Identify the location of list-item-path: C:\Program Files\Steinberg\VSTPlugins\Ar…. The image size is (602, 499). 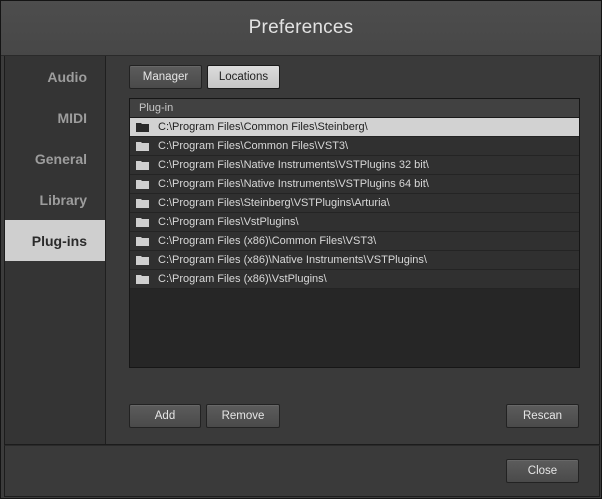
(274, 203).